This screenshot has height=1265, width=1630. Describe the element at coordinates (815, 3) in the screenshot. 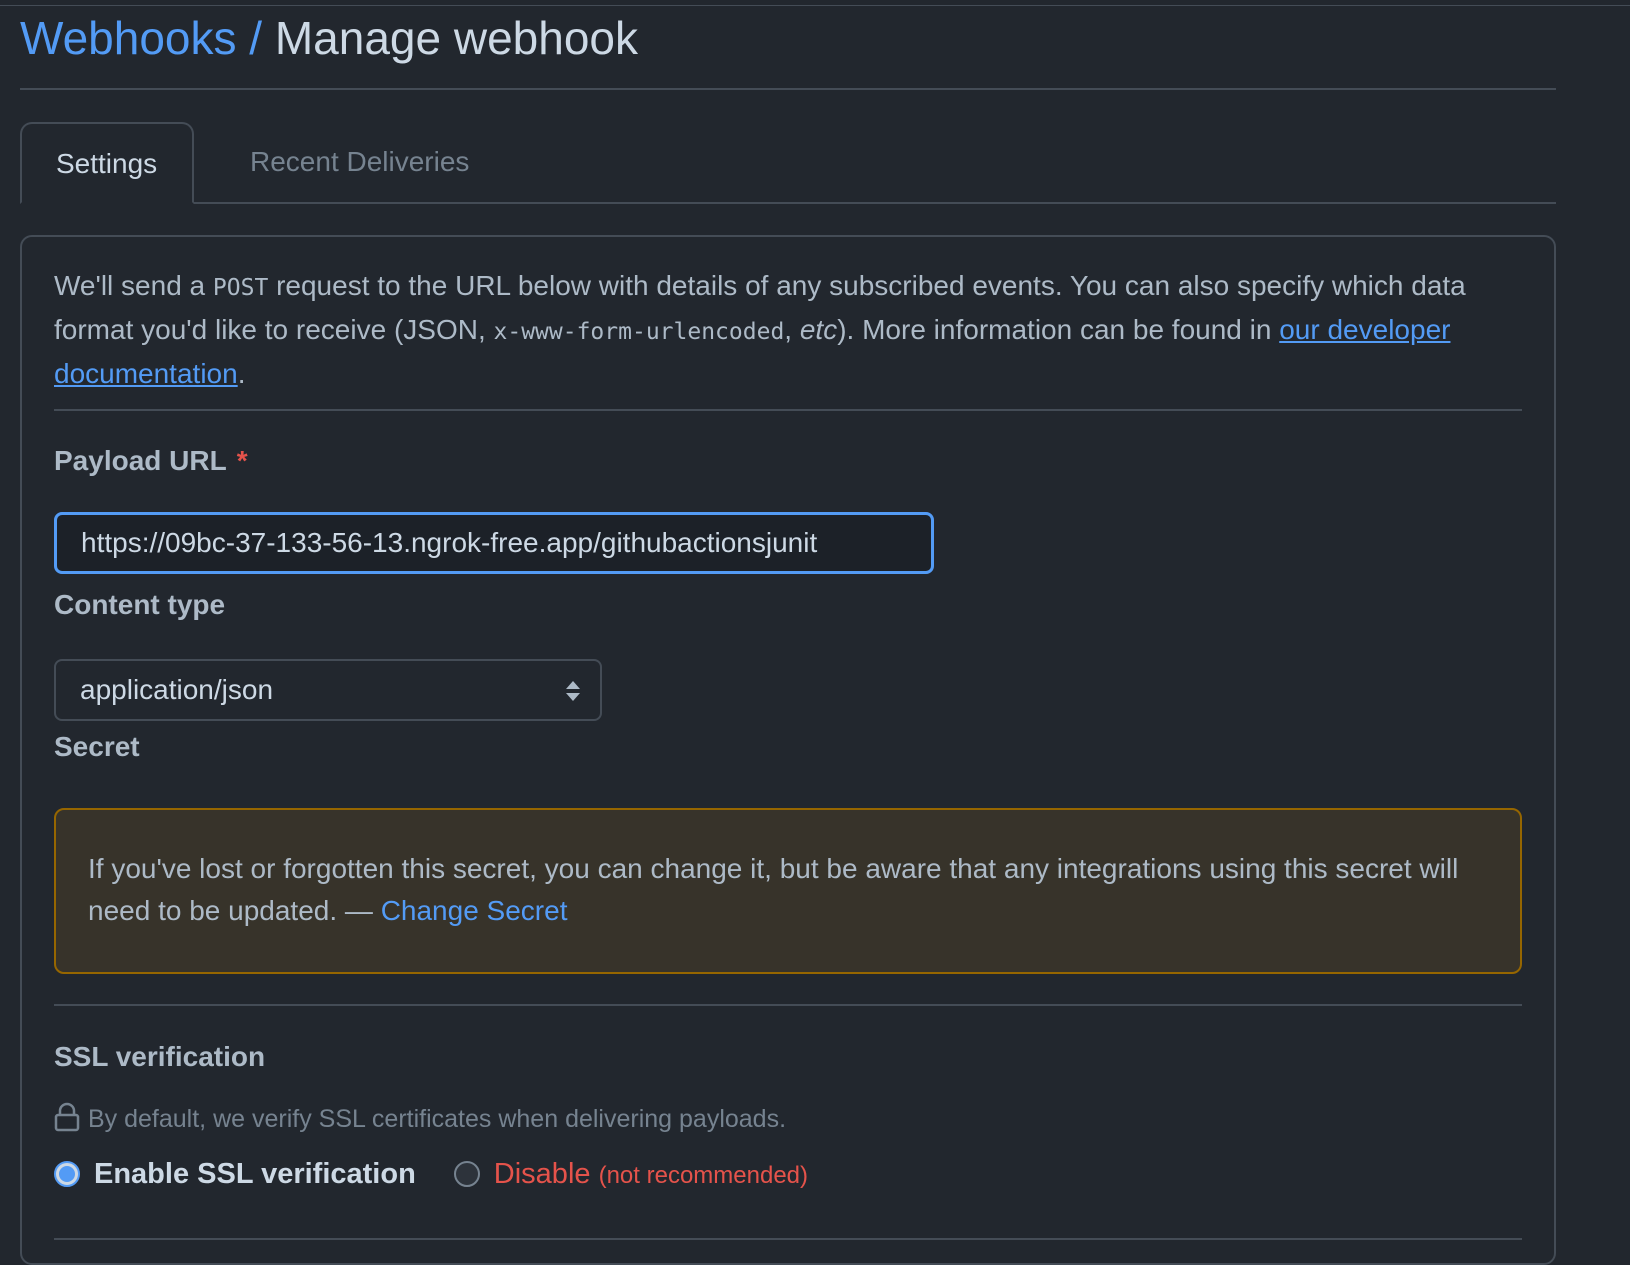

I see `top-border` at that location.